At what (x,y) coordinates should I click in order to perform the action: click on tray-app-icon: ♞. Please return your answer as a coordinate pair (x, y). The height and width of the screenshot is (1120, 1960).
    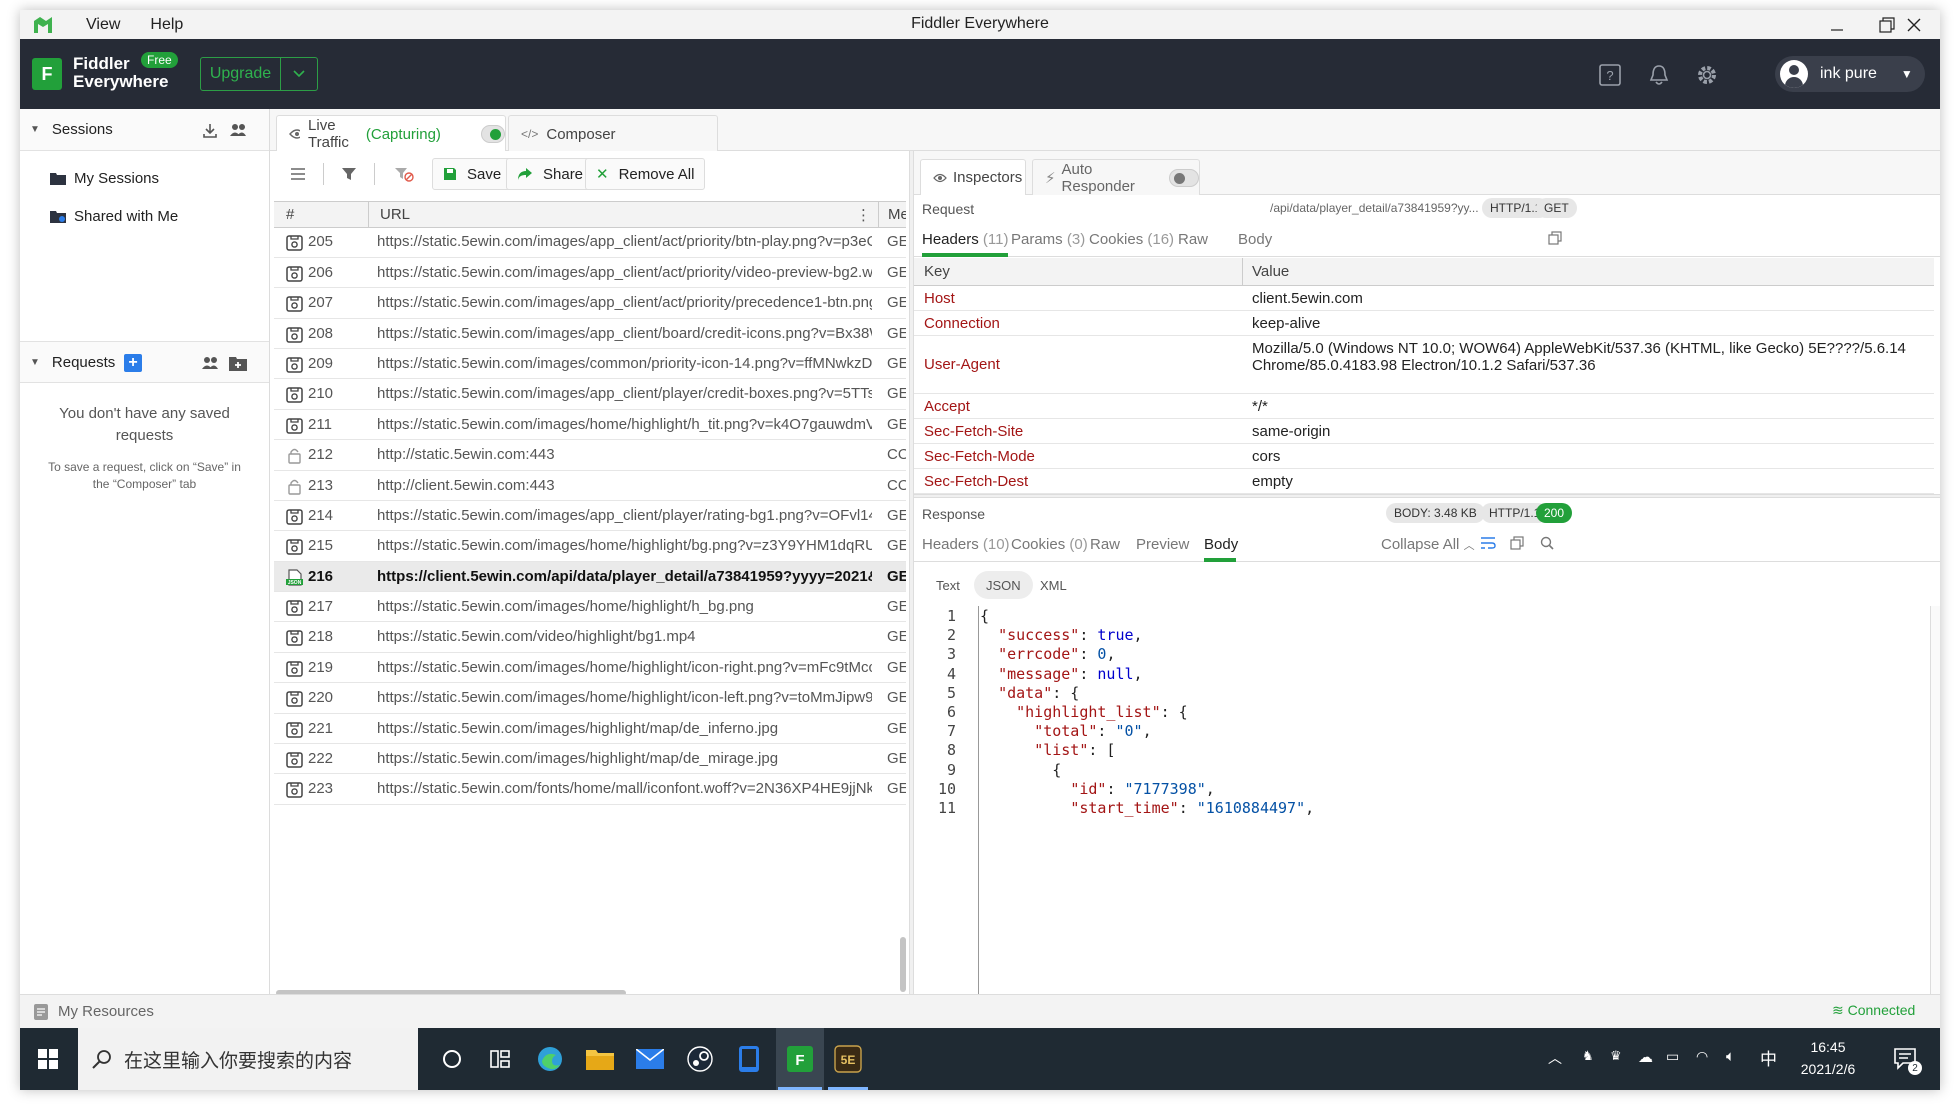
    Looking at the image, I should click on (1588, 1056).